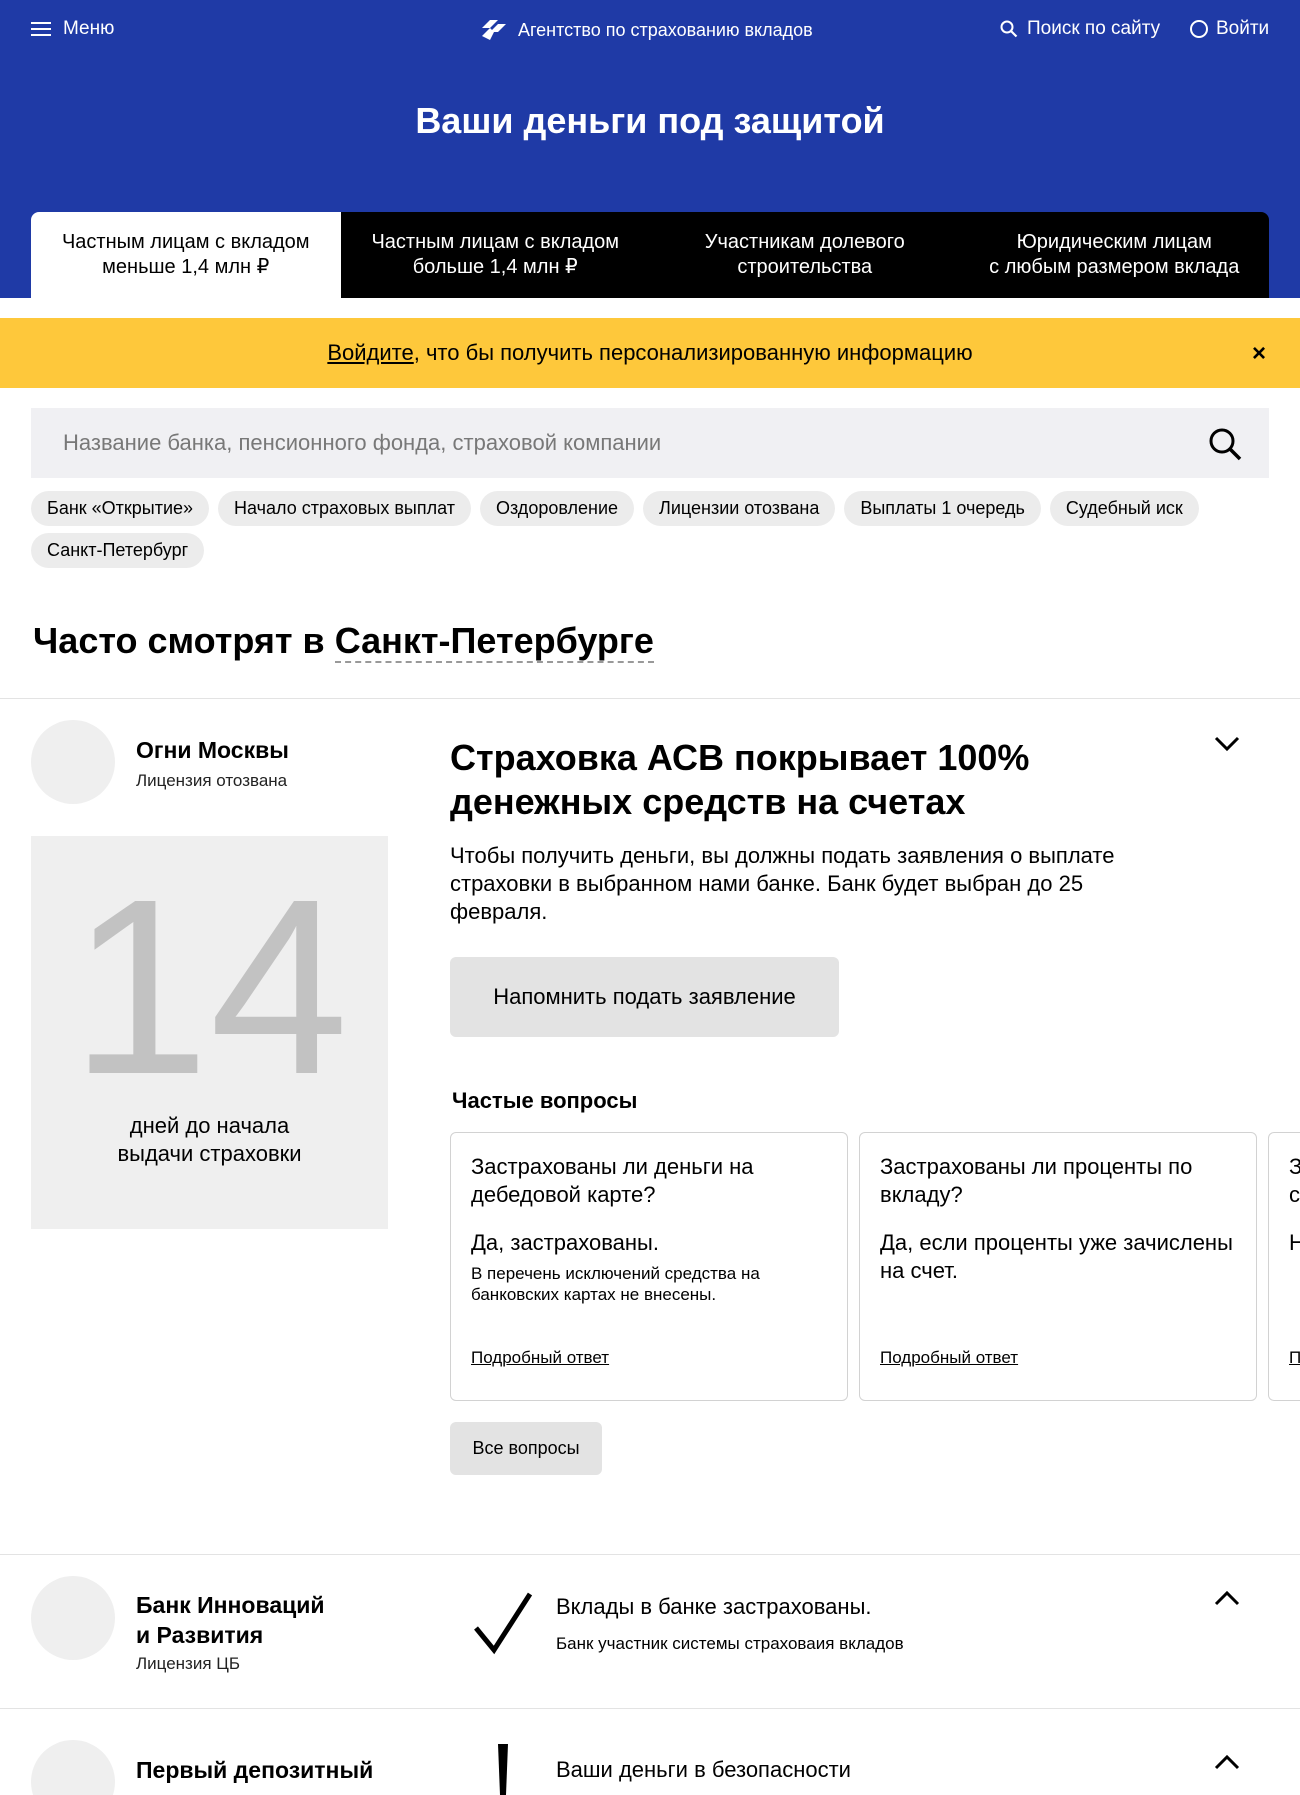  What do you see at coordinates (1094, 28) in the screenshot?
I see `search-link-label: Поиск по сайту` at bounding box center [1094, 28].